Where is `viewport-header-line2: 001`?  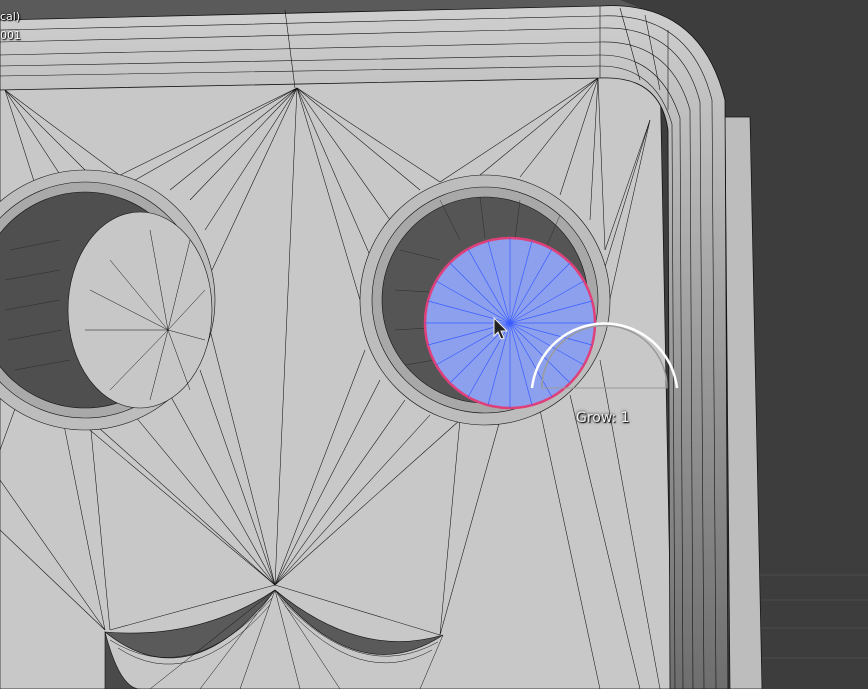
viewport-header-line2: 001 is located at coordinates (10, 35).